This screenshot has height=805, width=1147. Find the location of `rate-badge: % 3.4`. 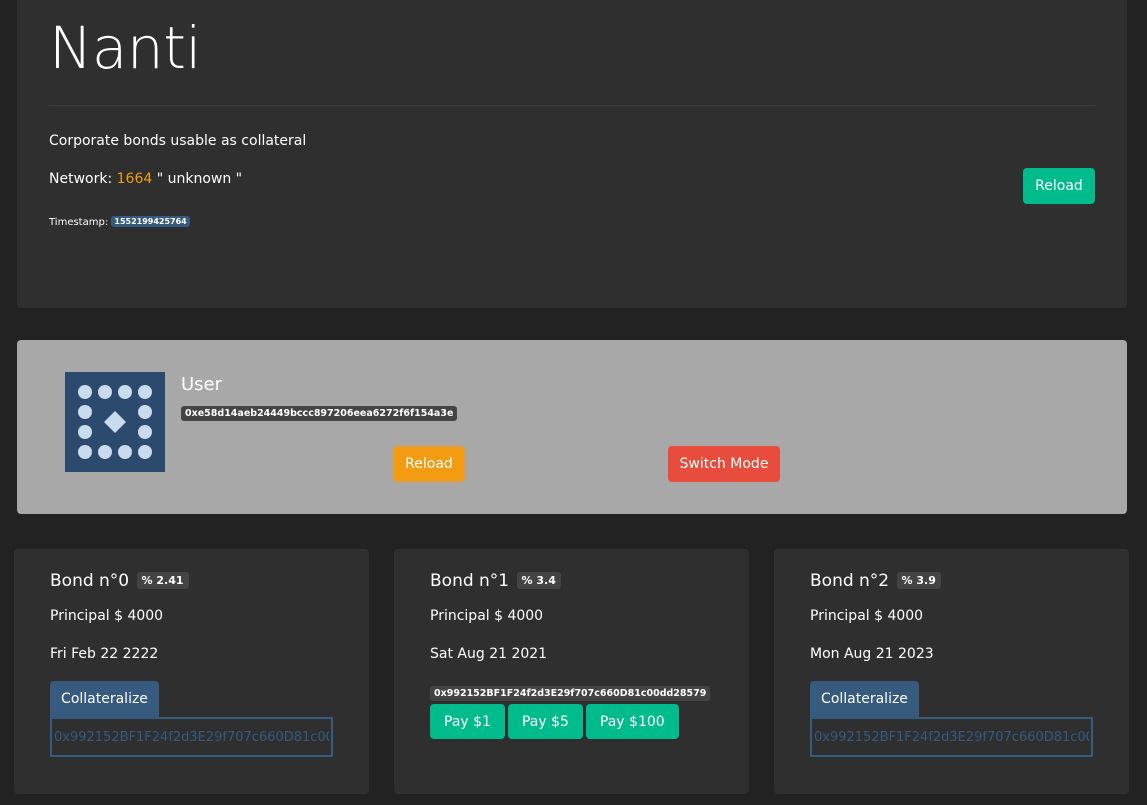

rate-badge: % 3.4 is located at coordinates (538, 580).